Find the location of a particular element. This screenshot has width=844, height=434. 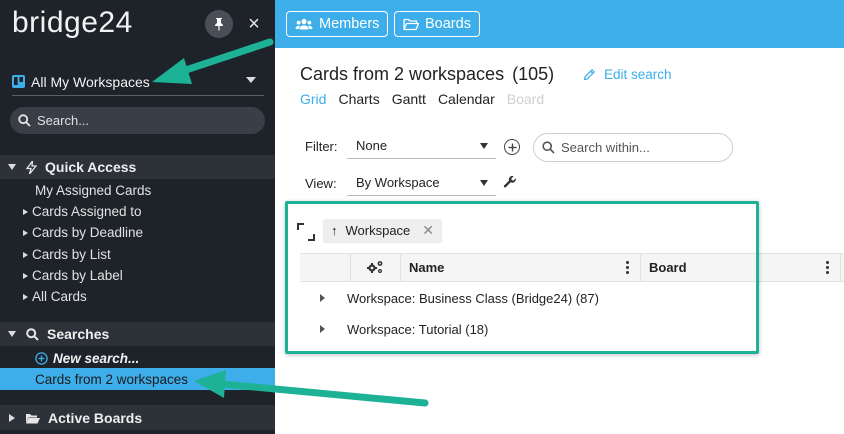

column-menu-board-button is located at coordinates (828, 267).